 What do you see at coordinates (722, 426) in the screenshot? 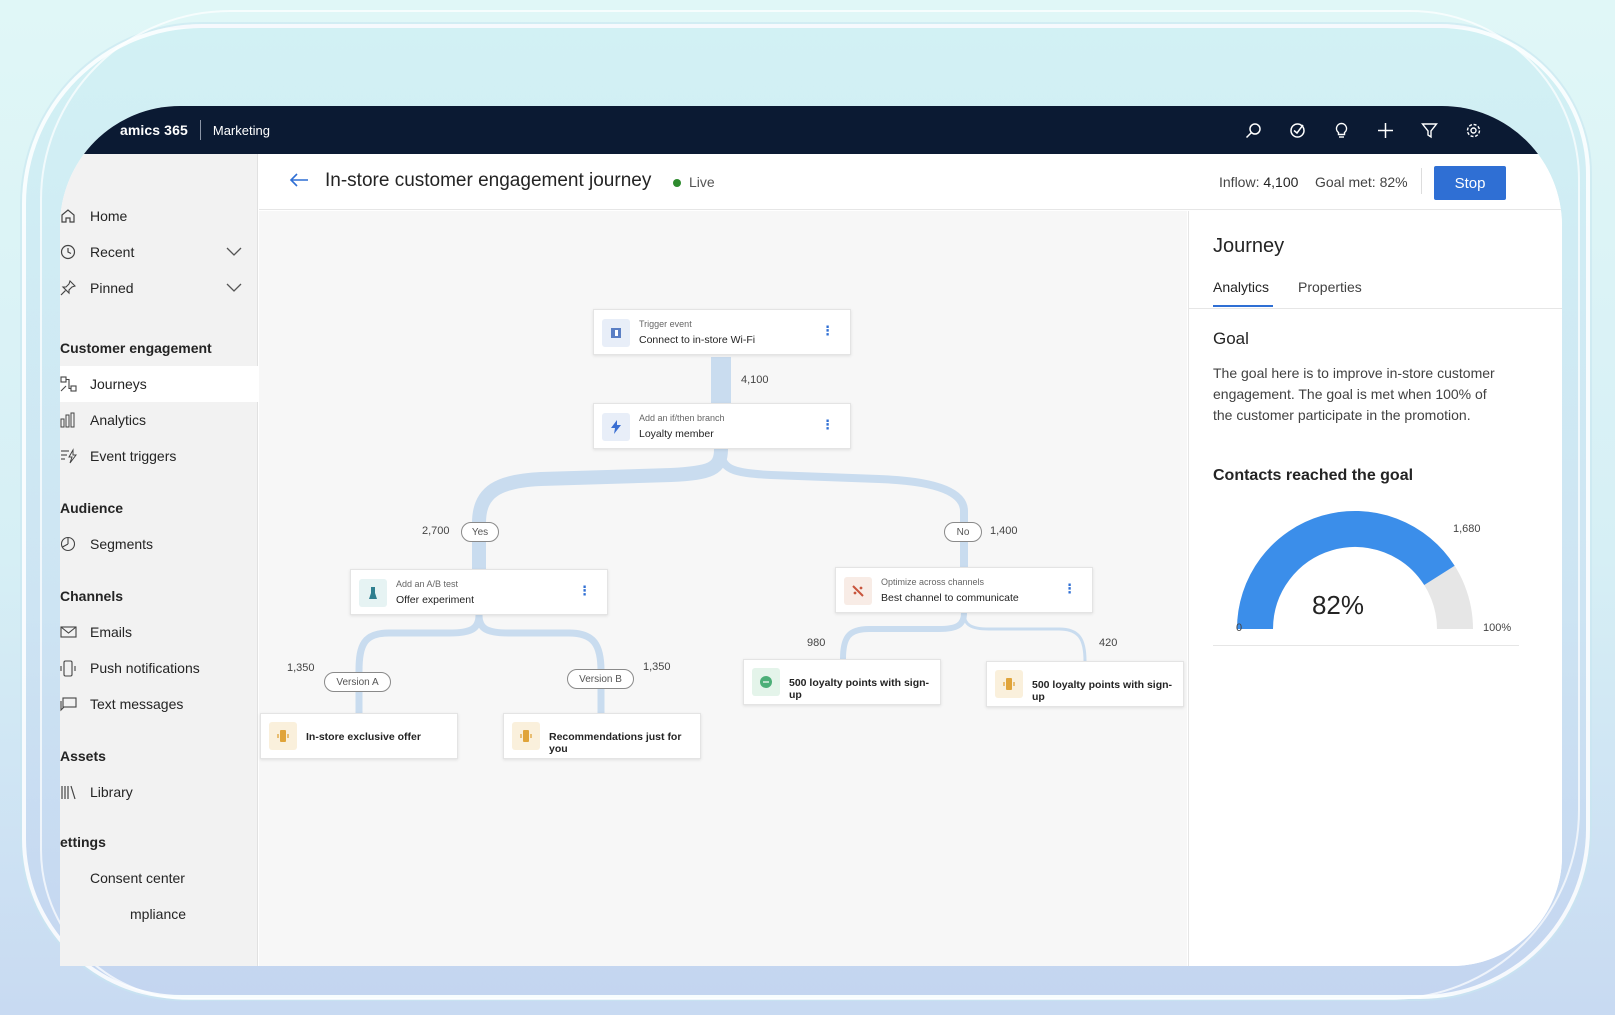
I see `if-then-branch-card: Add an if/then branch Loyalty member ⋮` at bounding box center [722, 426].